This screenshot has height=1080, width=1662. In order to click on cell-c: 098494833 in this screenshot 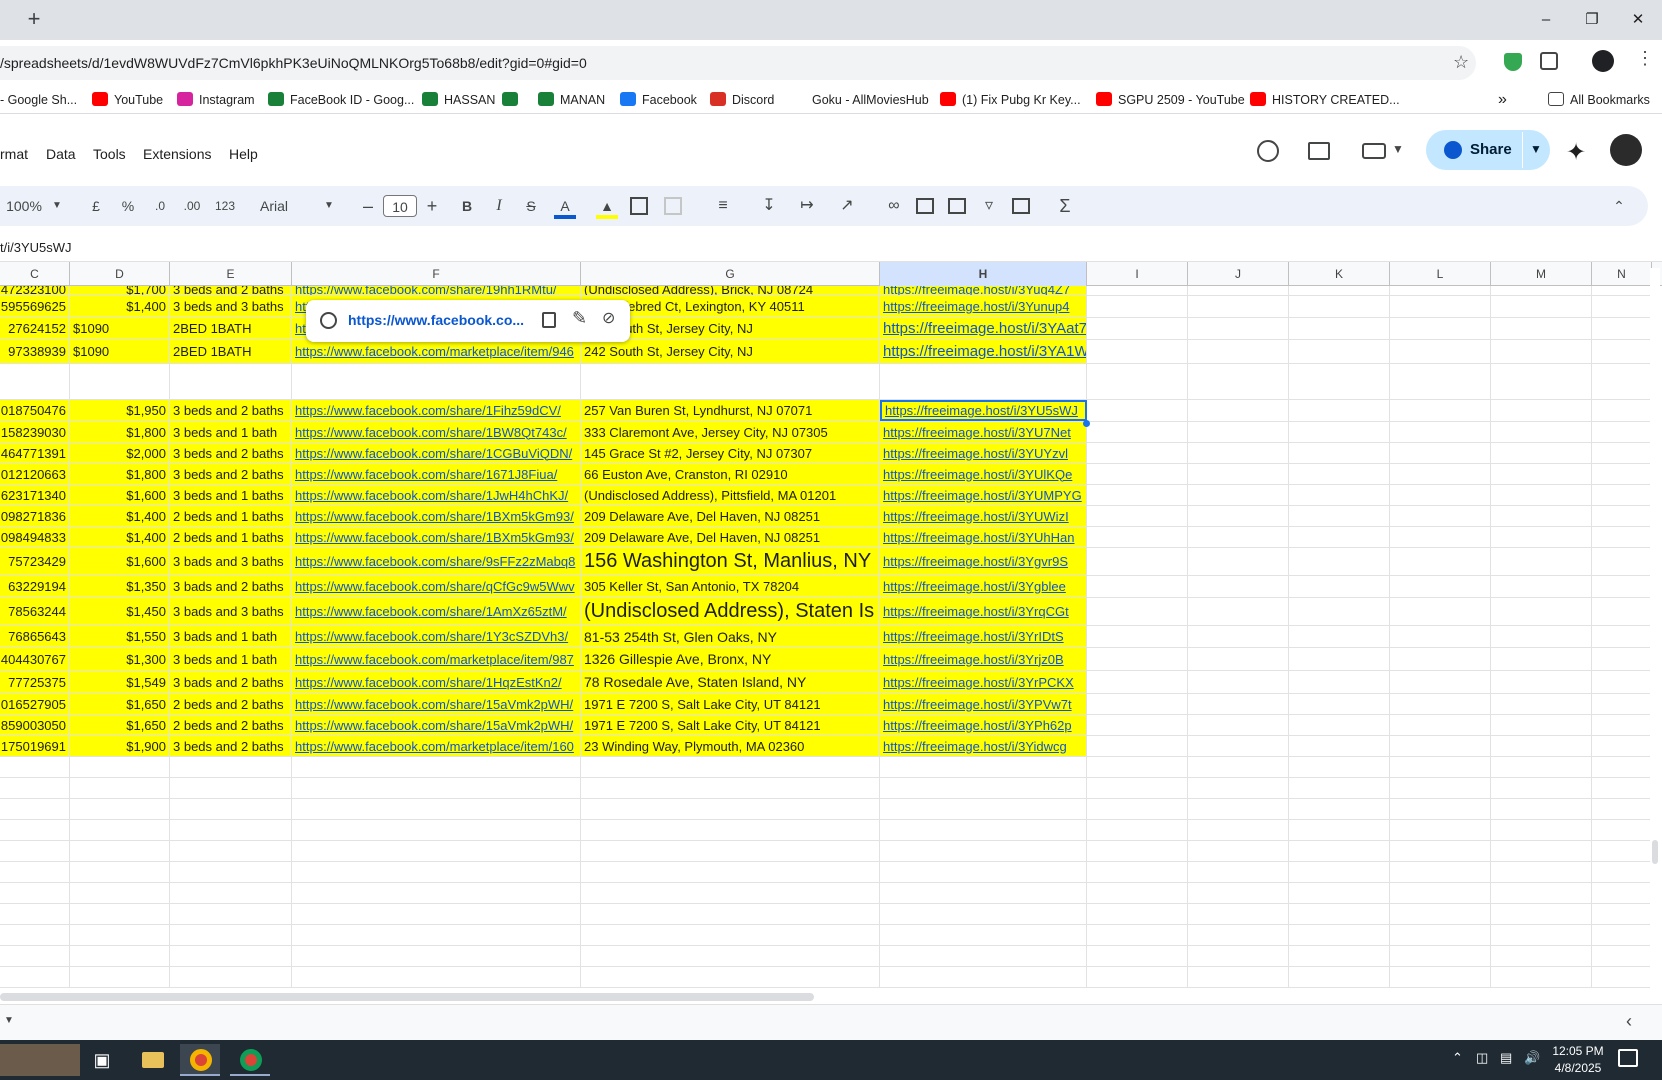, I will do `click(35, 537)`.